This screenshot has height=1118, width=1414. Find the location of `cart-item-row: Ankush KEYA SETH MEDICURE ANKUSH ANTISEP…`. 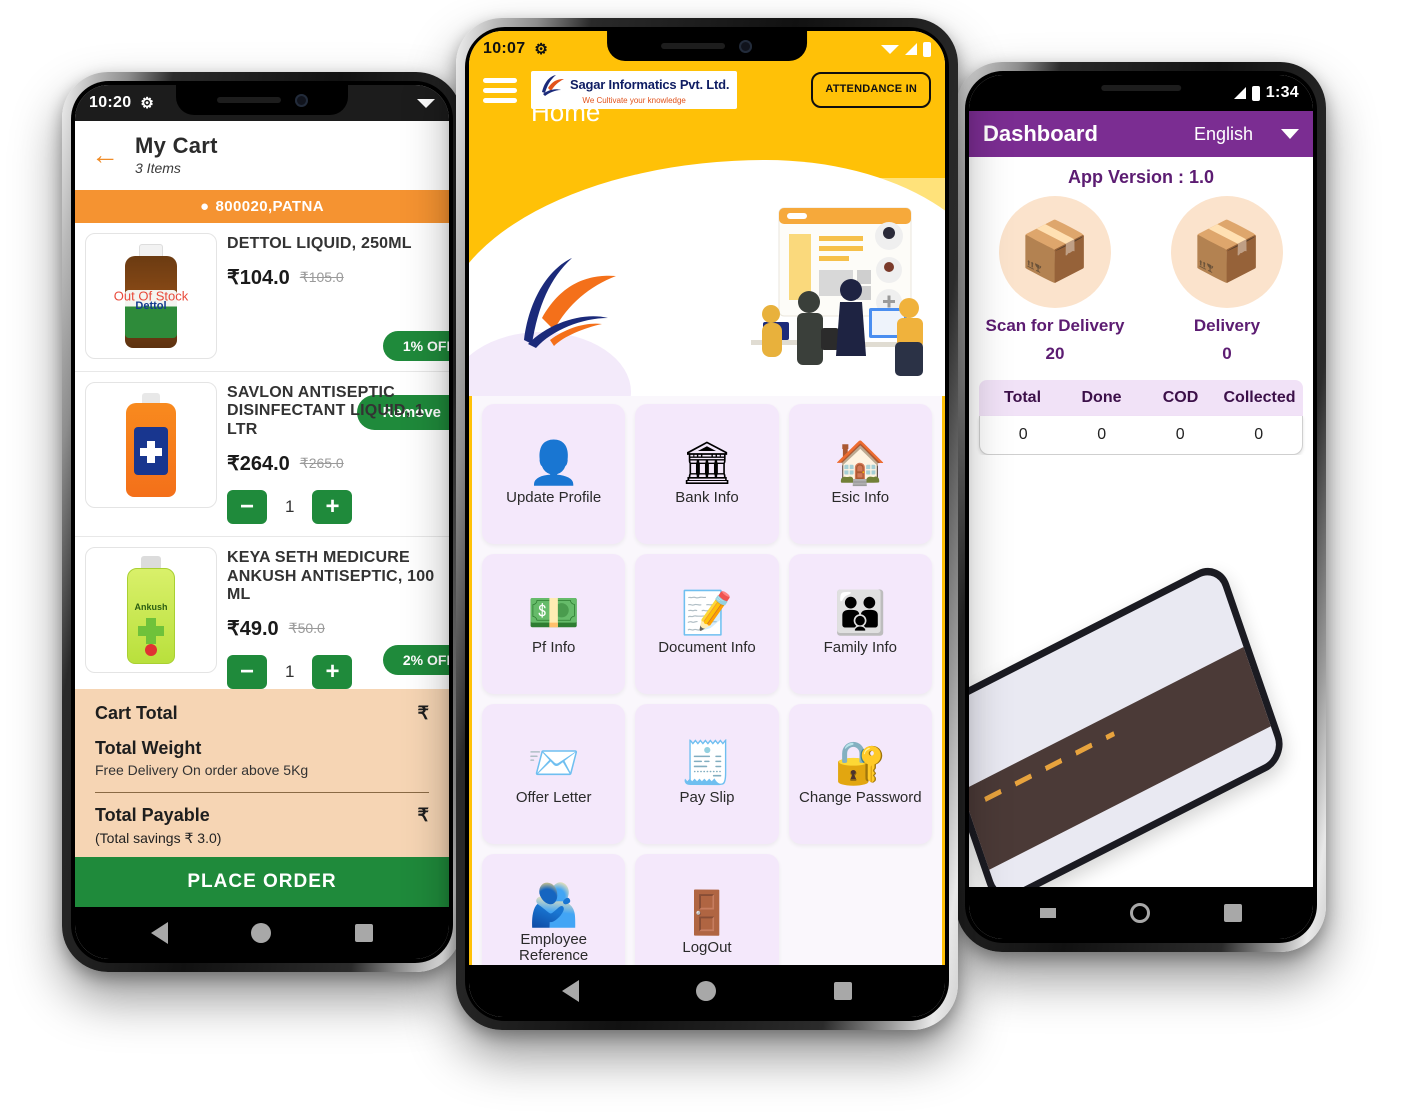

cart-item-row: Ankush KEYA SETH MEDICURE ANKUSH ANTISEP… is located at coordinates (262, 613).